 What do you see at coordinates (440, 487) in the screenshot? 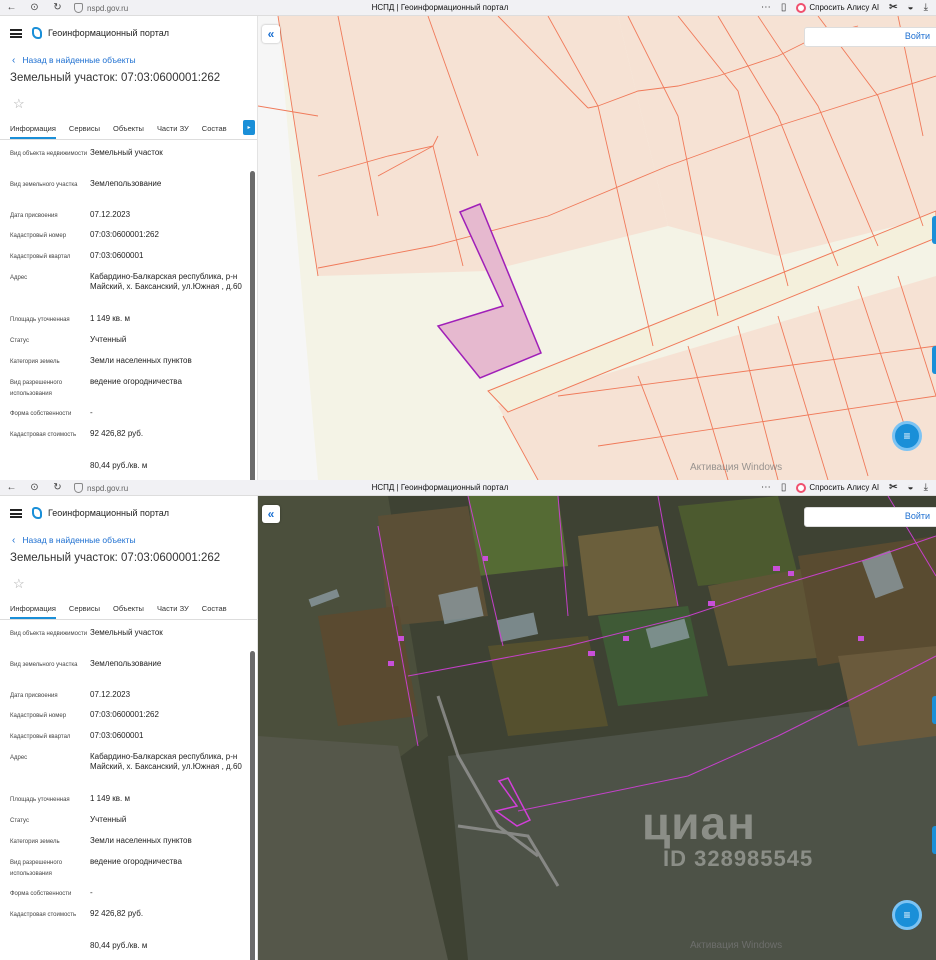
I see `browser-page-title: НСПД | Геоинформационный портал` at bounding box center [440, 487].